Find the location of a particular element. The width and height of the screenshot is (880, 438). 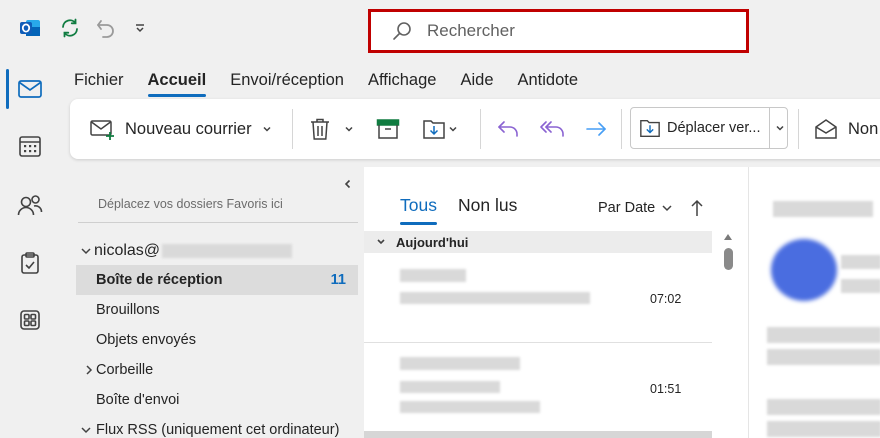

forward-icon is located at coordinates (596, 129).